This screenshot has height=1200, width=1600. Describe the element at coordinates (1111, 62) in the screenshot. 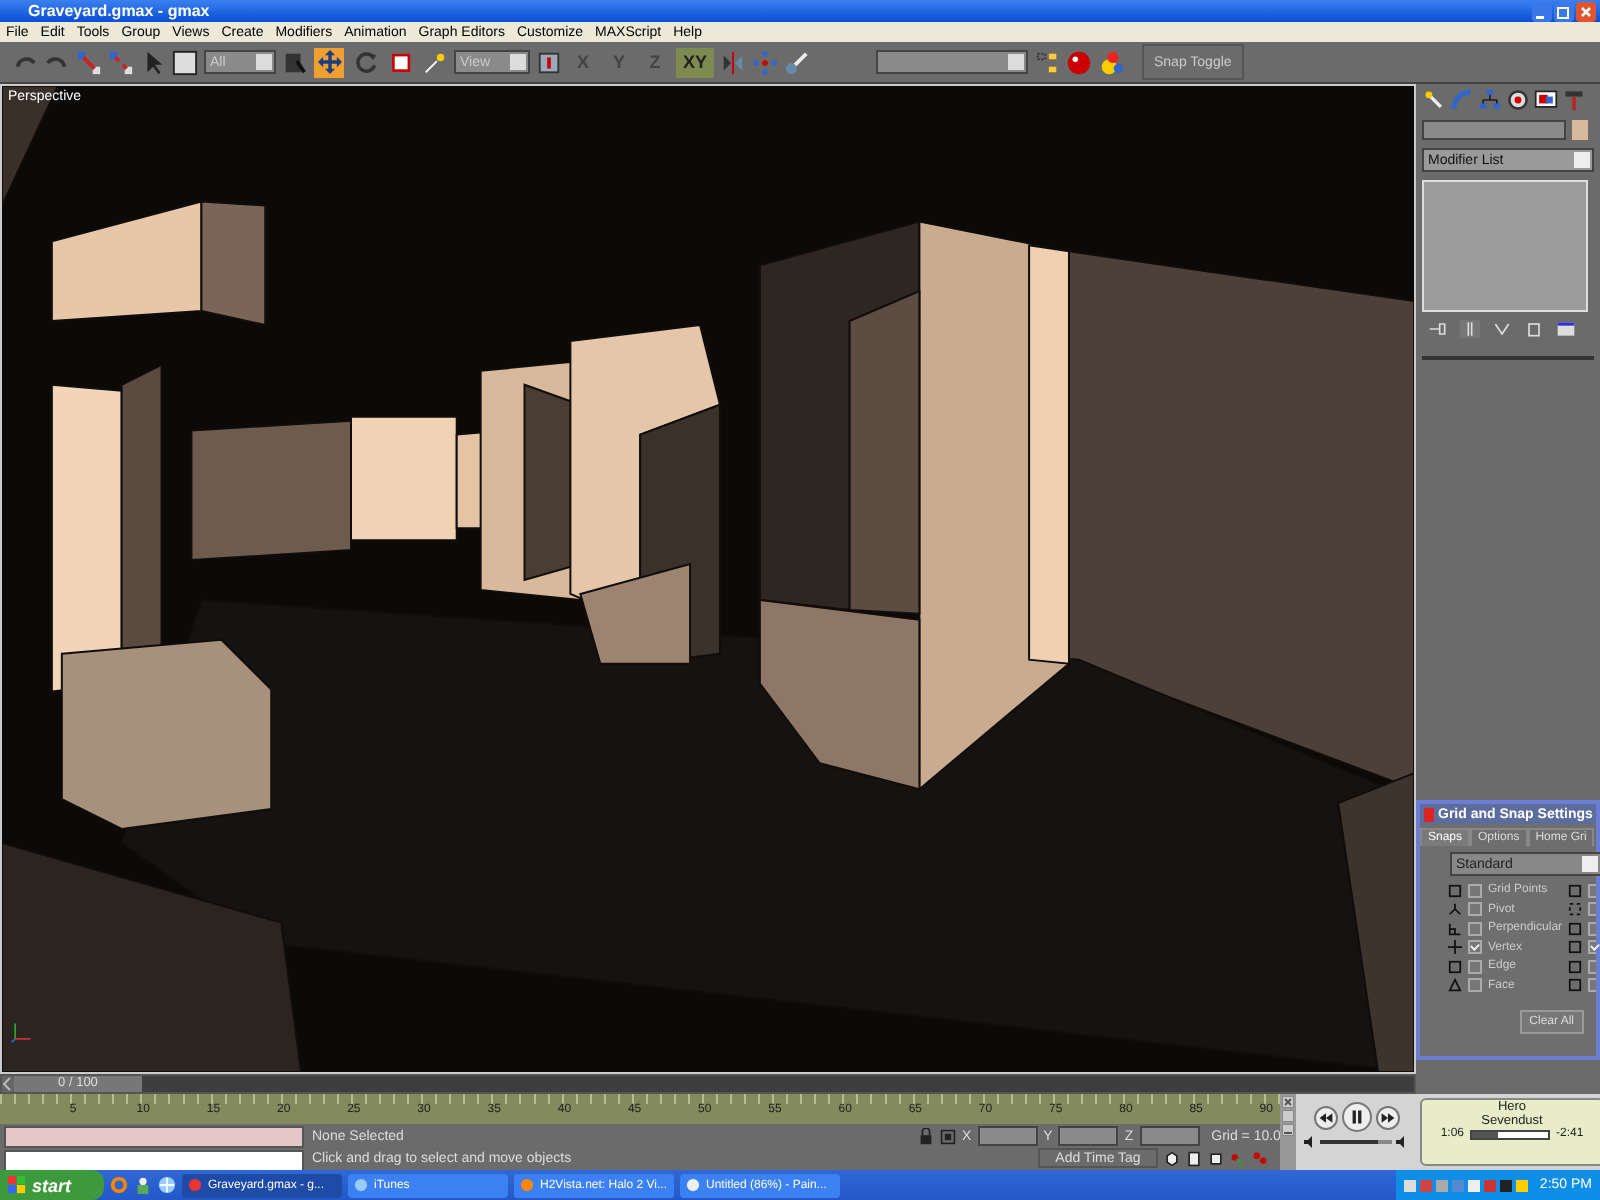

I see `colored-balls-icon` at that location.